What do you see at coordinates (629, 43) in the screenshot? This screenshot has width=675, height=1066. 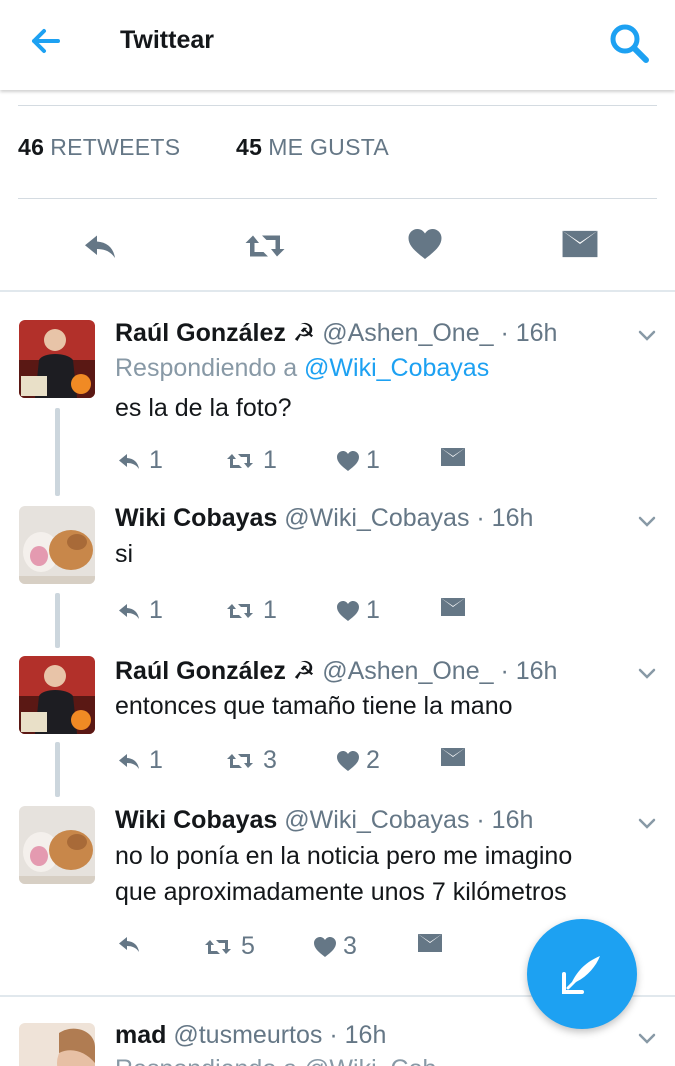 I see `search-icon` at bounding box center [629, 43].